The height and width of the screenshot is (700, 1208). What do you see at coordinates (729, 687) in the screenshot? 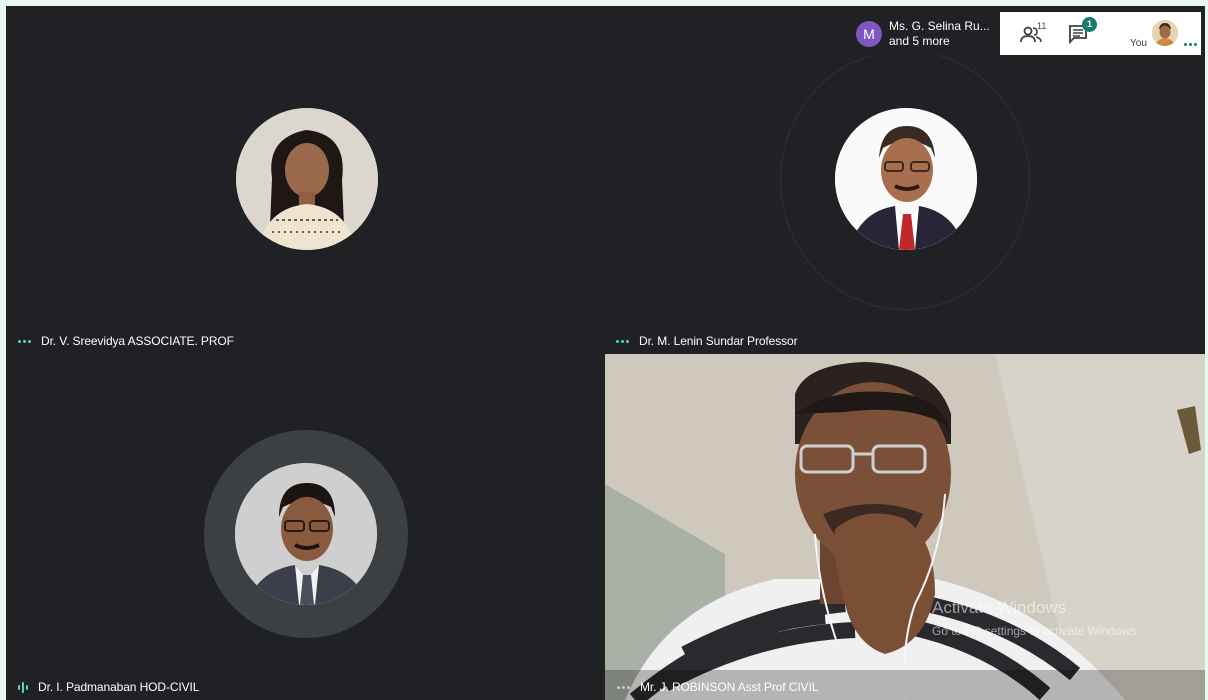
I see `participant-name: Mr. J. ROBINSON Asst Prof CIVIL` at bounding box center [729, 687].